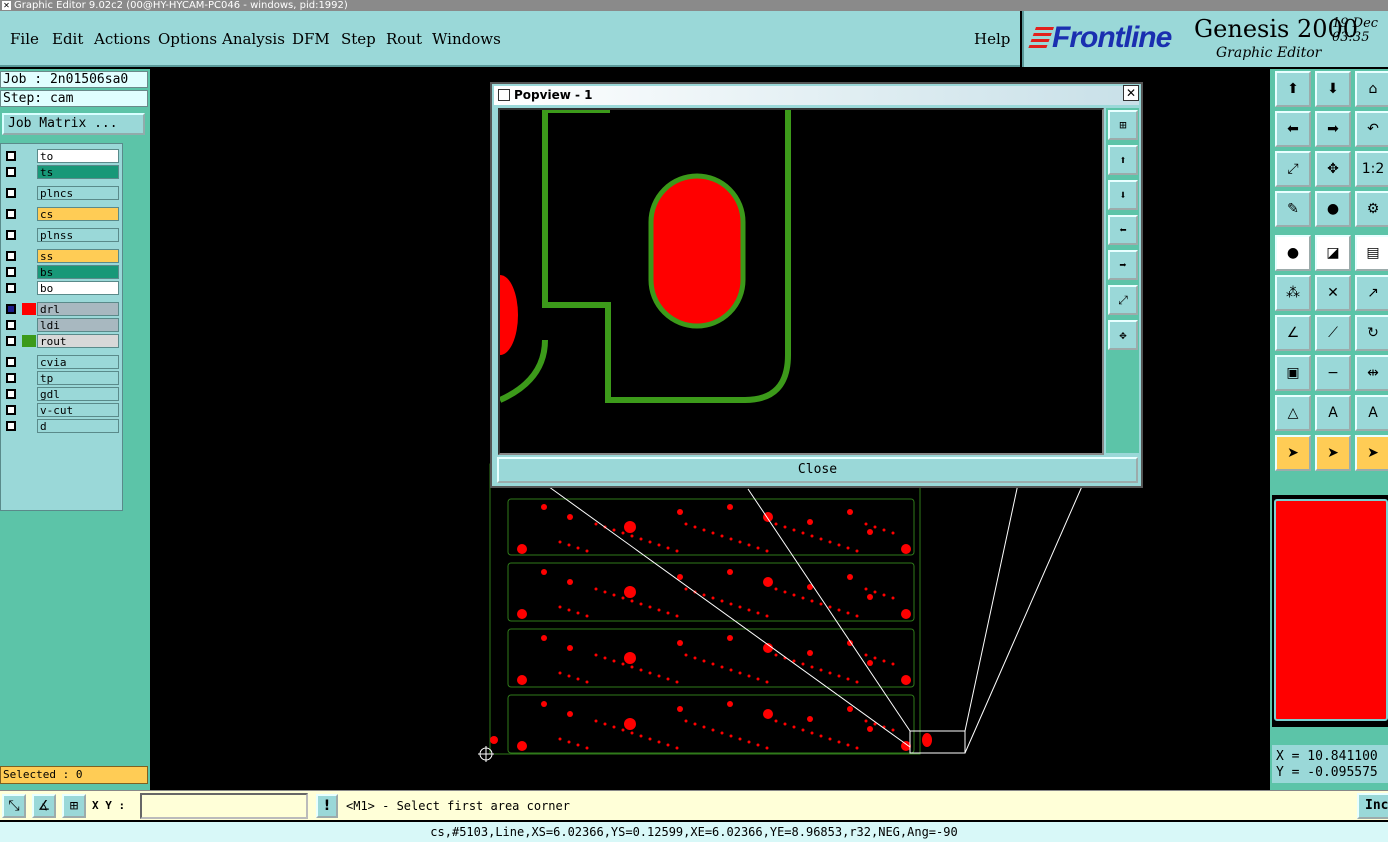  What do you see at coordinates (1333, 453) in the screenshot?
I see `select-box-icon: ➤` at bounding box center [1333, 453].